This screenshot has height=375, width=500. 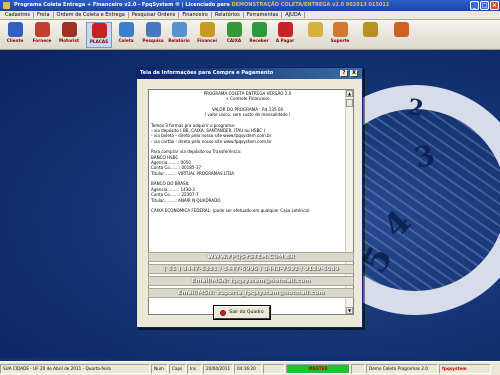 I want to click on status-time: 04:16:20, so click(x=248, y=368).